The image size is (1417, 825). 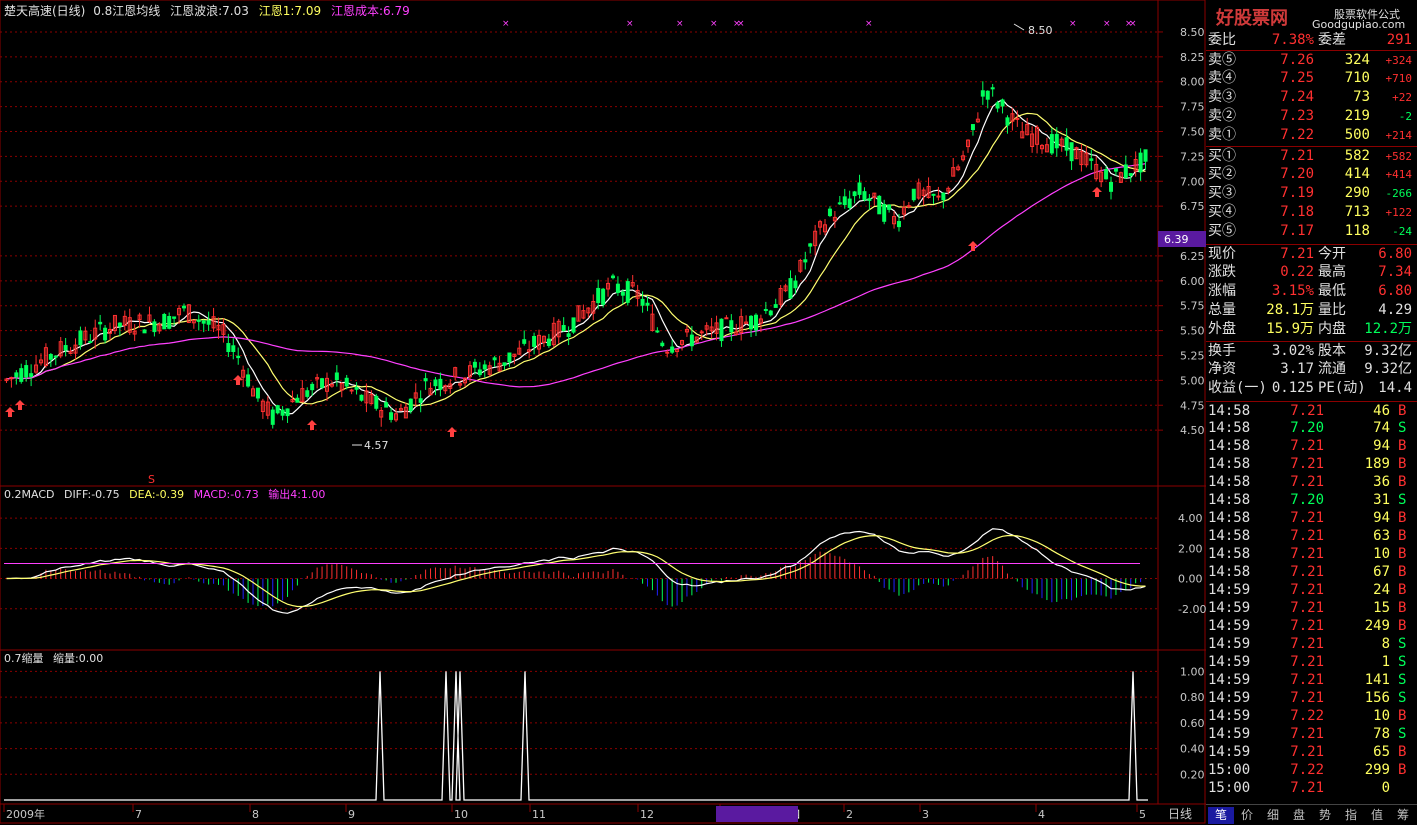 I want to click on price-tick-label: 4.50, so click(x=1192, y=430).